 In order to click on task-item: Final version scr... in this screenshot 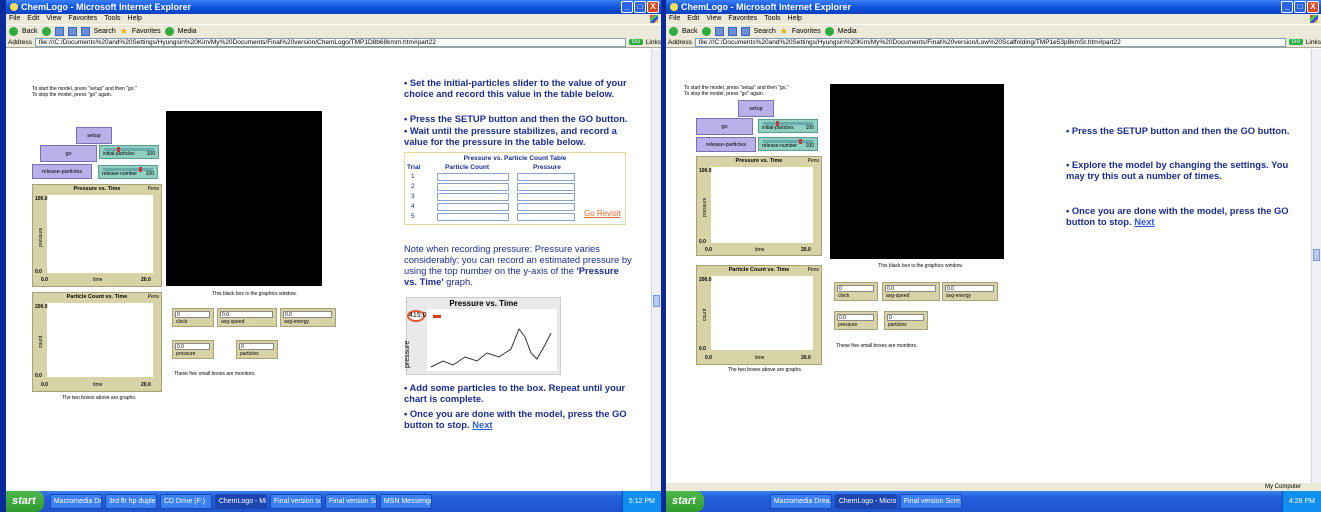, I will do `click(295, 501)`.